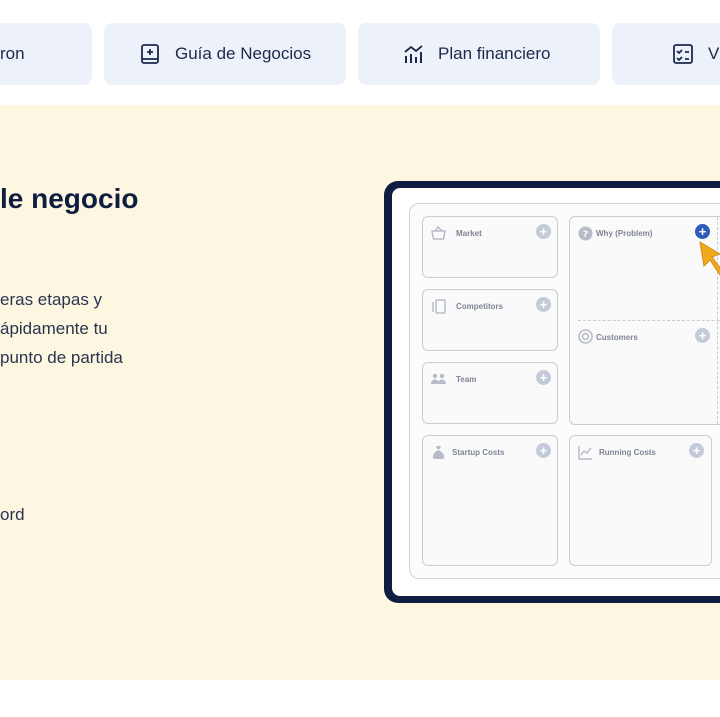 Image resolution: width=720 pixels, height=717 pixels. What do you see at coordinates (490, 247) in the screenshot?
I see `card-market: Market +` at bounding box center [490, 247].